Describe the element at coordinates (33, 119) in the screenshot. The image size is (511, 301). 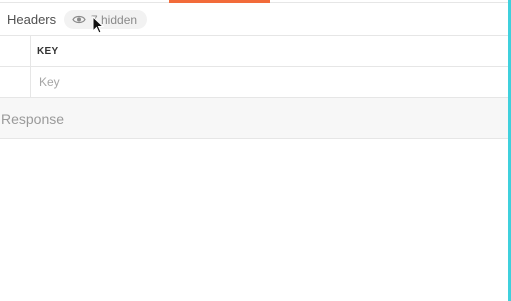
I see `response-title: Response` at that location.